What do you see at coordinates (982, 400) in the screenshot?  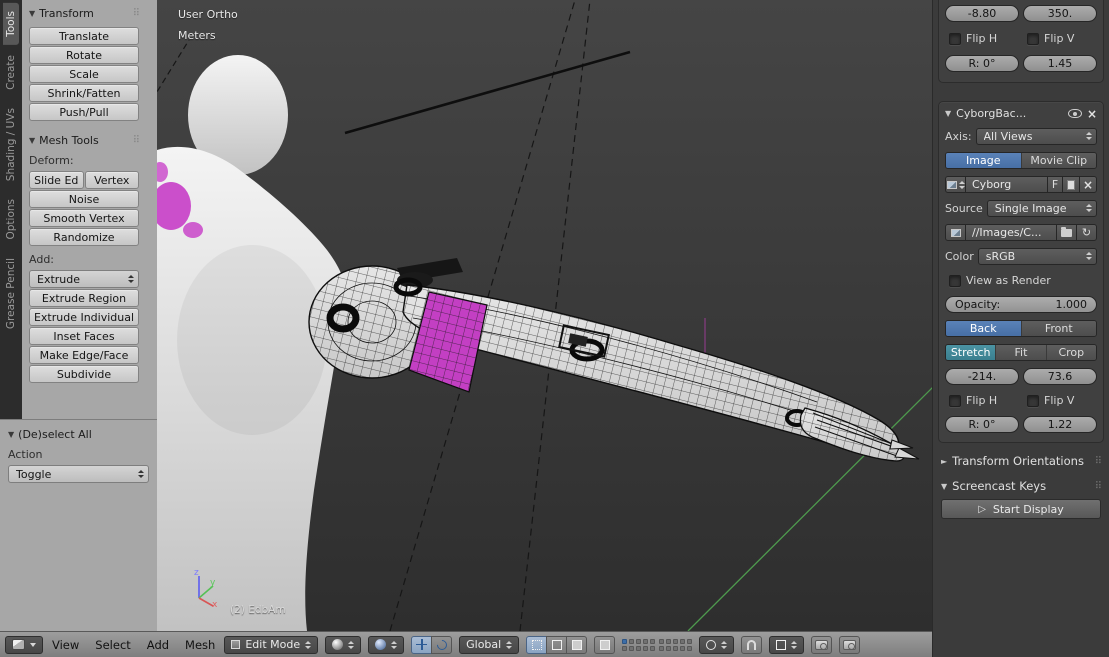 I see `bg2-flip-h-checkbox: Flip H` at bounding box center [982, 400].